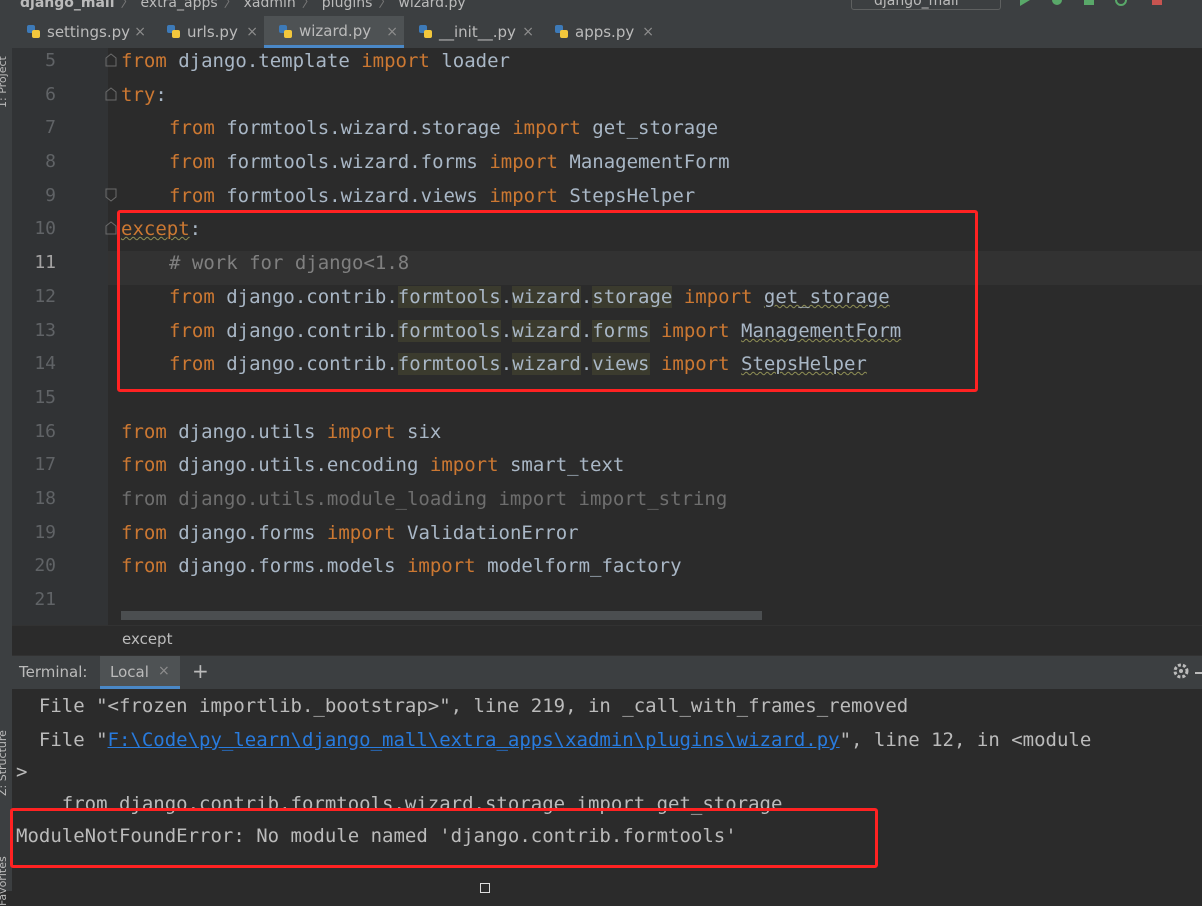 The image size is (1202, 906). I want to click on tab-apps-py: apps.py ×, so click(600, 32).